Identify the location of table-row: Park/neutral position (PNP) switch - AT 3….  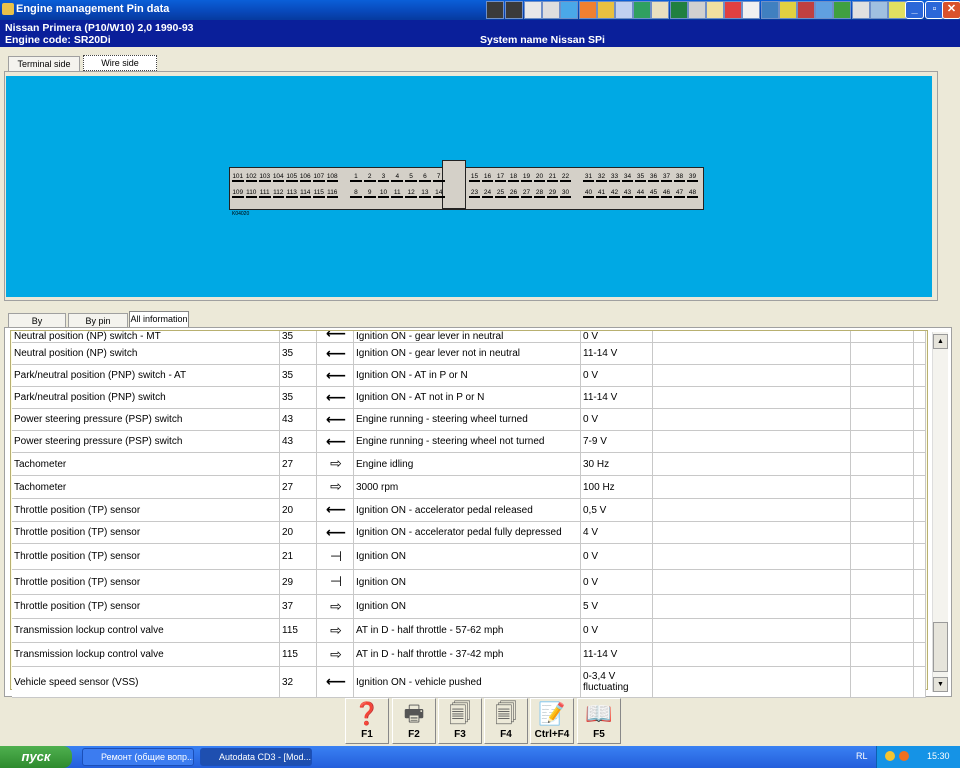
(469, 376).